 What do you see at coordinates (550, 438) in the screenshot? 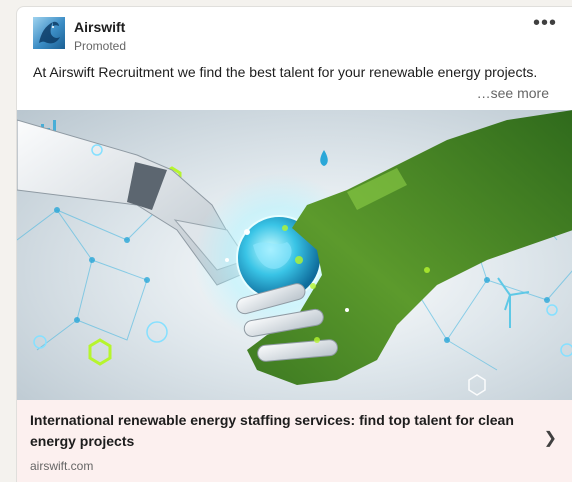
I see `chevron-right-icon: ❯` at bounding box center [550, 438].